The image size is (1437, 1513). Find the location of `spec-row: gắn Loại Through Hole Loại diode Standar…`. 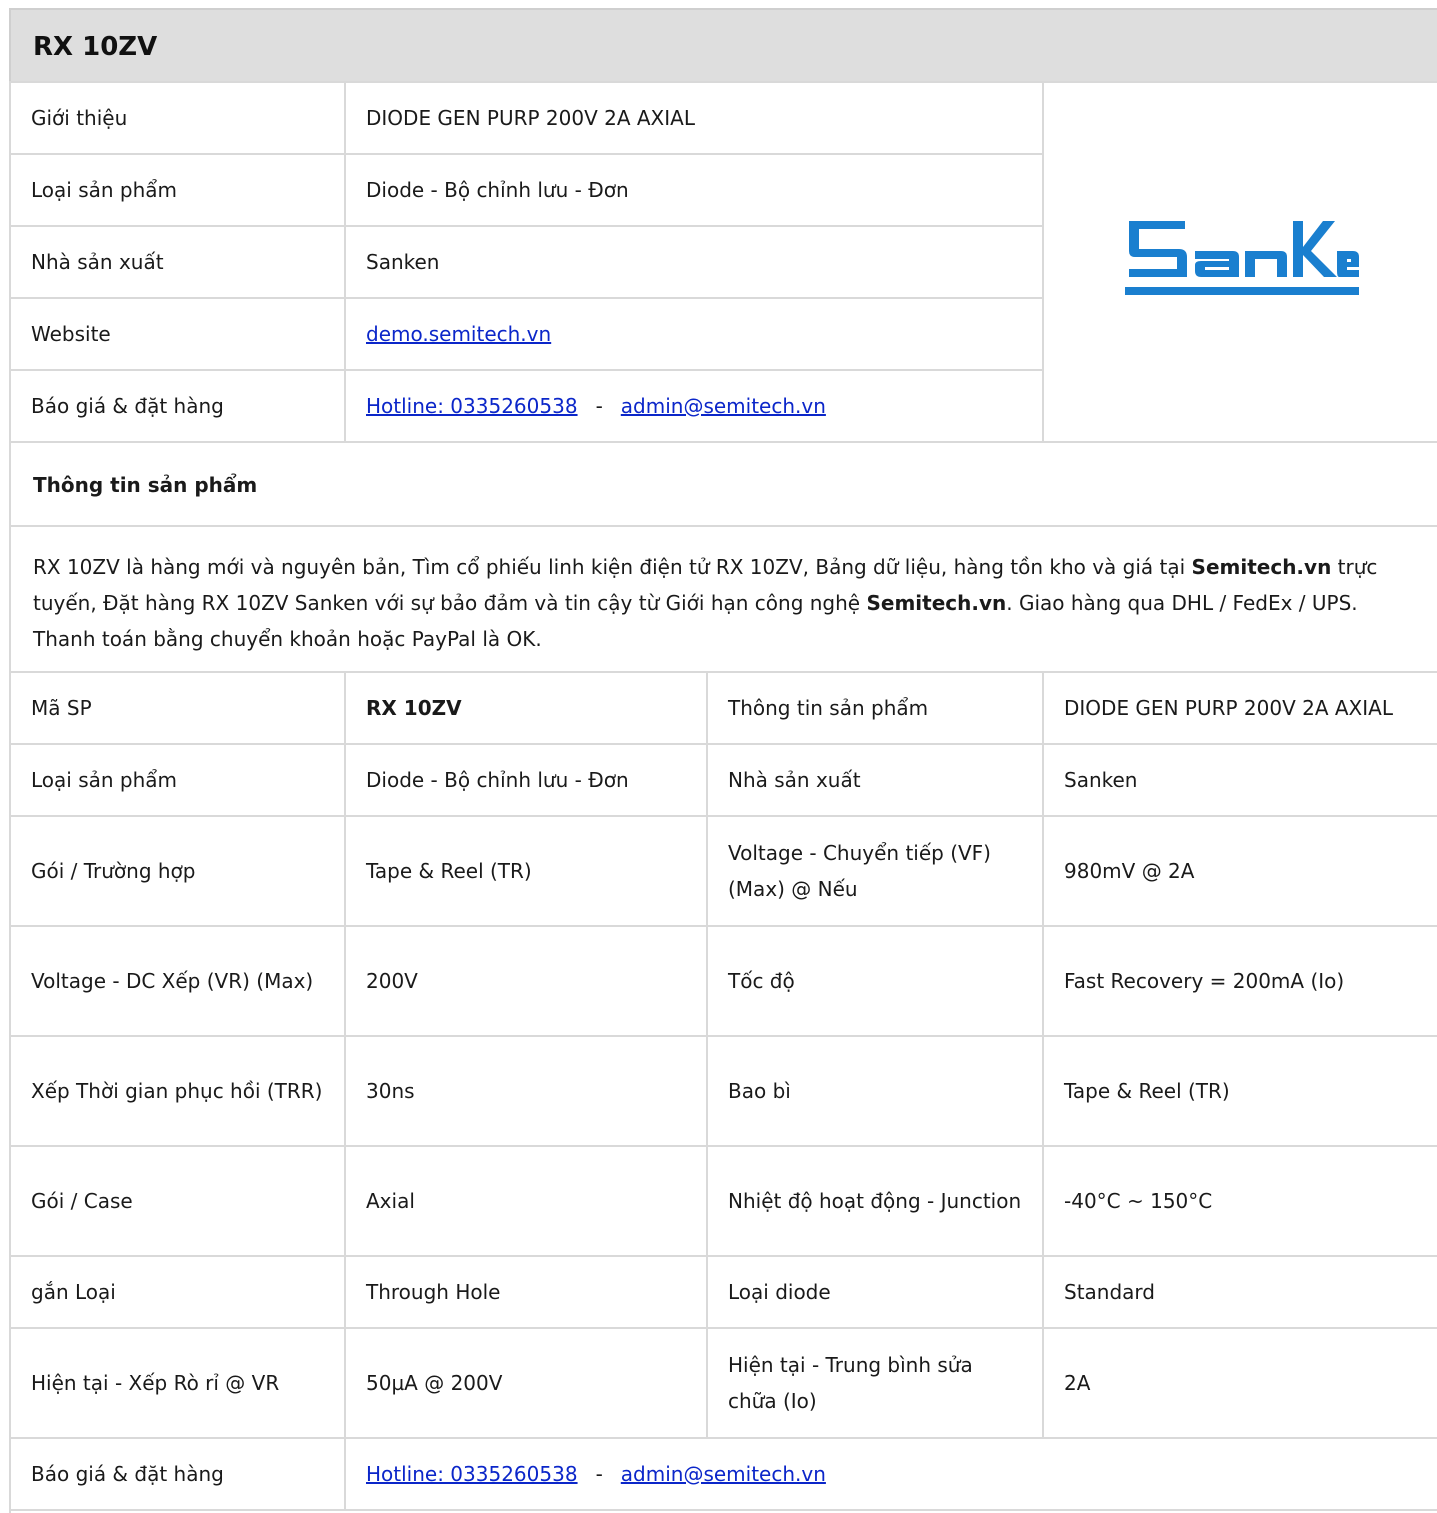

spec-row: gắn Loại Through Hole Loại diode Standar… is located at coordinates (723, 1292).